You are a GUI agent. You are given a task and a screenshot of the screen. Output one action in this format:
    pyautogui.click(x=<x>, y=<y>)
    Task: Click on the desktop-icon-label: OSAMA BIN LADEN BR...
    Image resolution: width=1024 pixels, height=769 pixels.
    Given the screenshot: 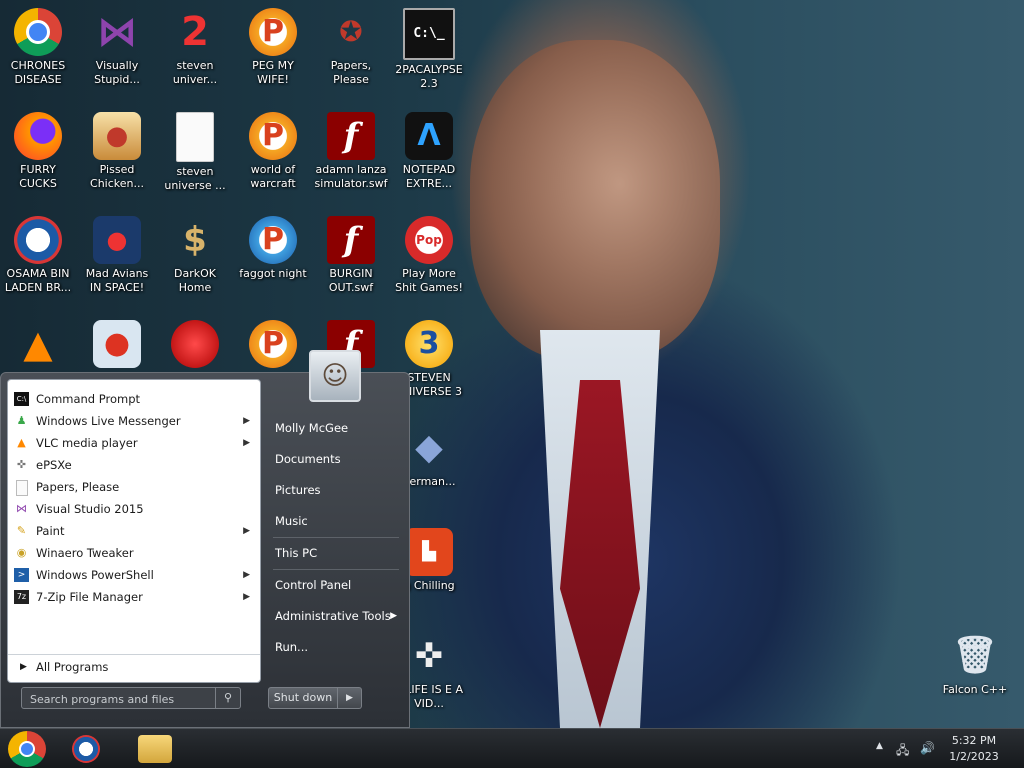 What is the action you would take?
    pyautogui.click(x=38, y=280)
    